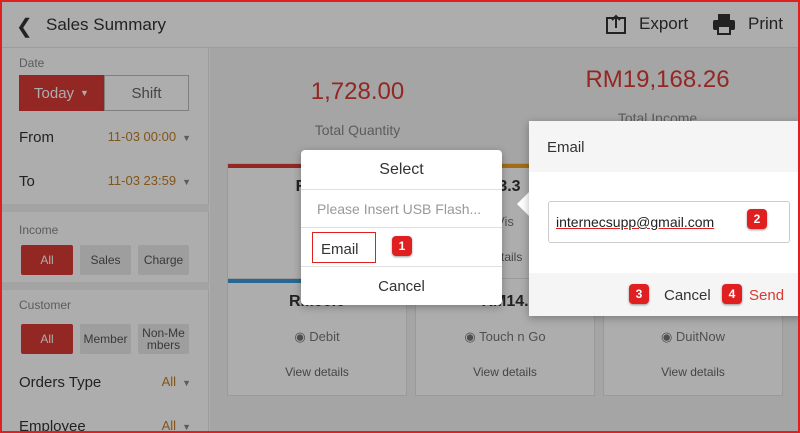 This screenshot has width=800, height=433. What do you see at coordinates (766, 295) in the screenshot?
I see `email-send-button: Send` at bounding box center [766, 295].